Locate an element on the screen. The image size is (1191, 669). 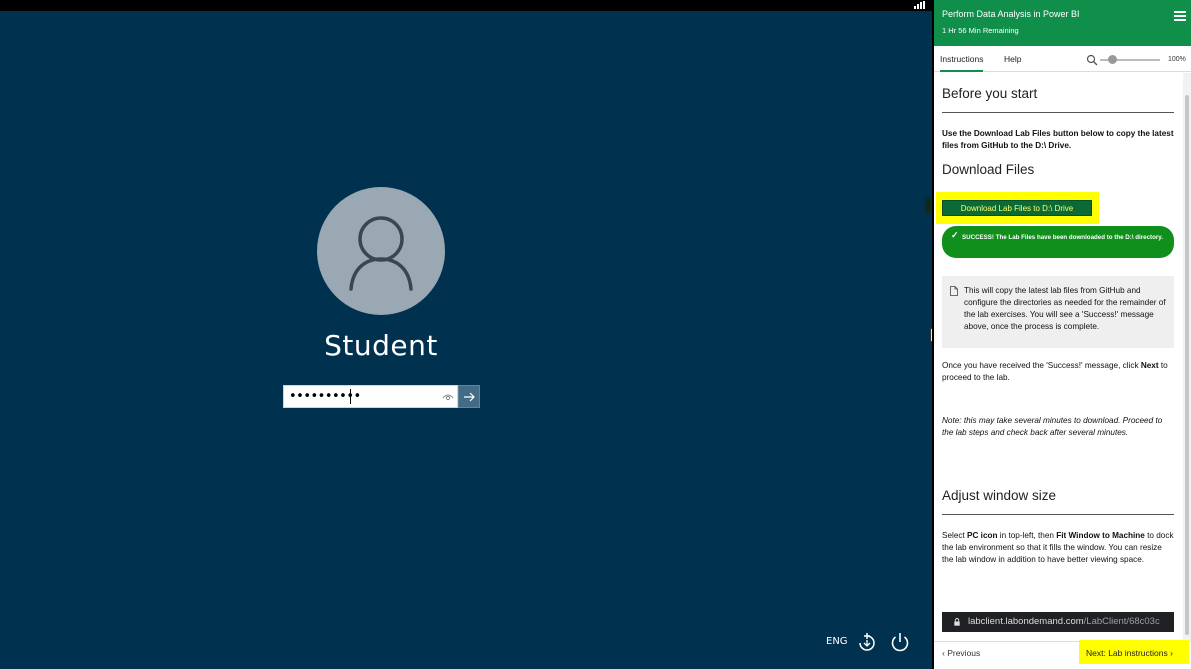
ease-of-access-icon is located at coordinates (867, 642).